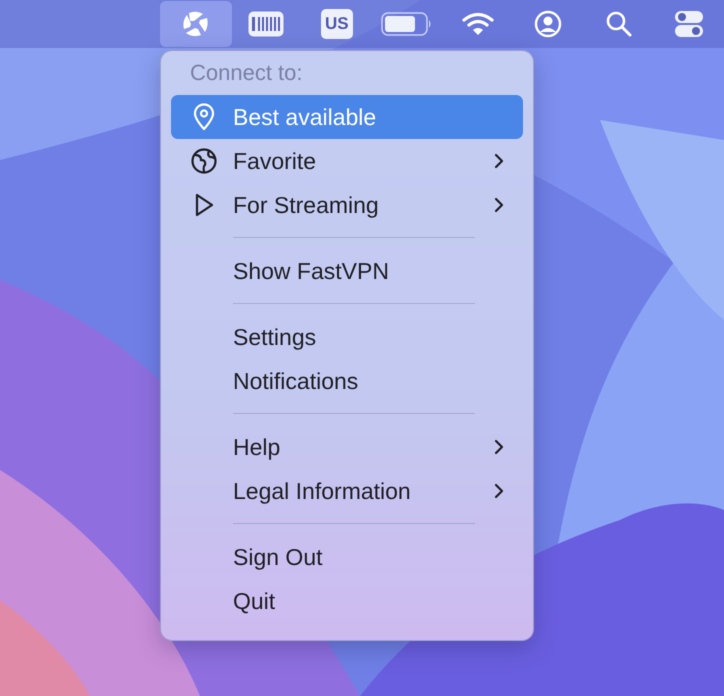 The height and width of the screenshot is (696, 724). I want to click on menu-item: Settings, so click(347, 337).